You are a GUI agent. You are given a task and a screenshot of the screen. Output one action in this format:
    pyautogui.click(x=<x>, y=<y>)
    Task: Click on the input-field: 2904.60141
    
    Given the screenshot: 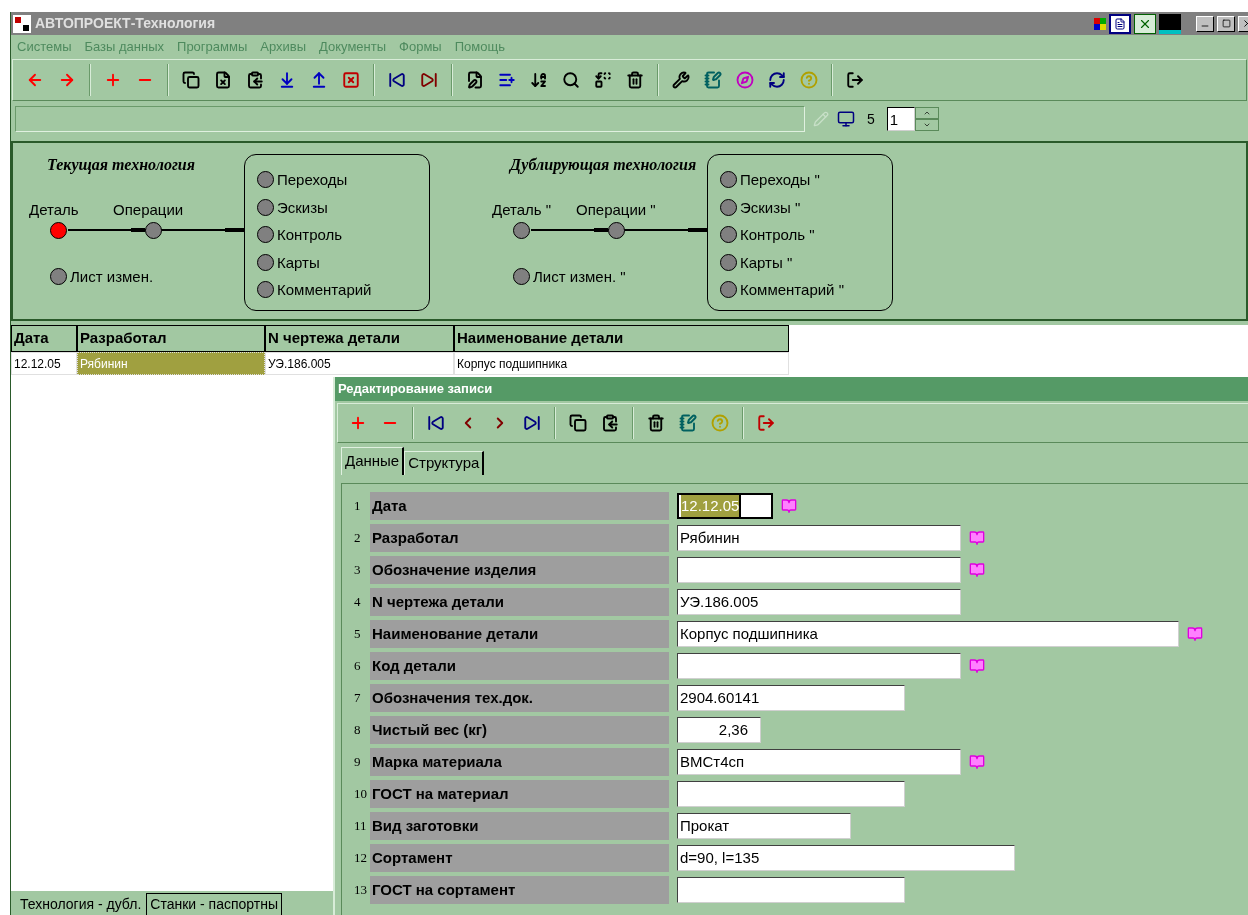 What is the action you would take?
    pyautogui.click(x=791, y=698)
    